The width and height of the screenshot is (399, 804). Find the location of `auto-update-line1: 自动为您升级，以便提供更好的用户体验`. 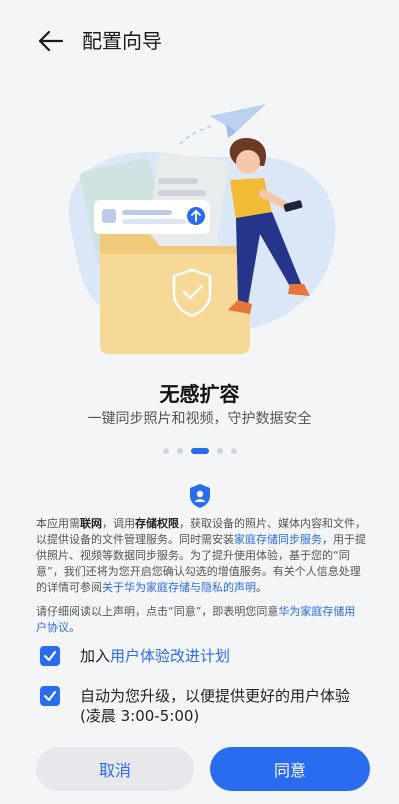

auto-update-line1: 自动为您升级，以便提供更好的用户体验 is located at coordinates (215, 696).